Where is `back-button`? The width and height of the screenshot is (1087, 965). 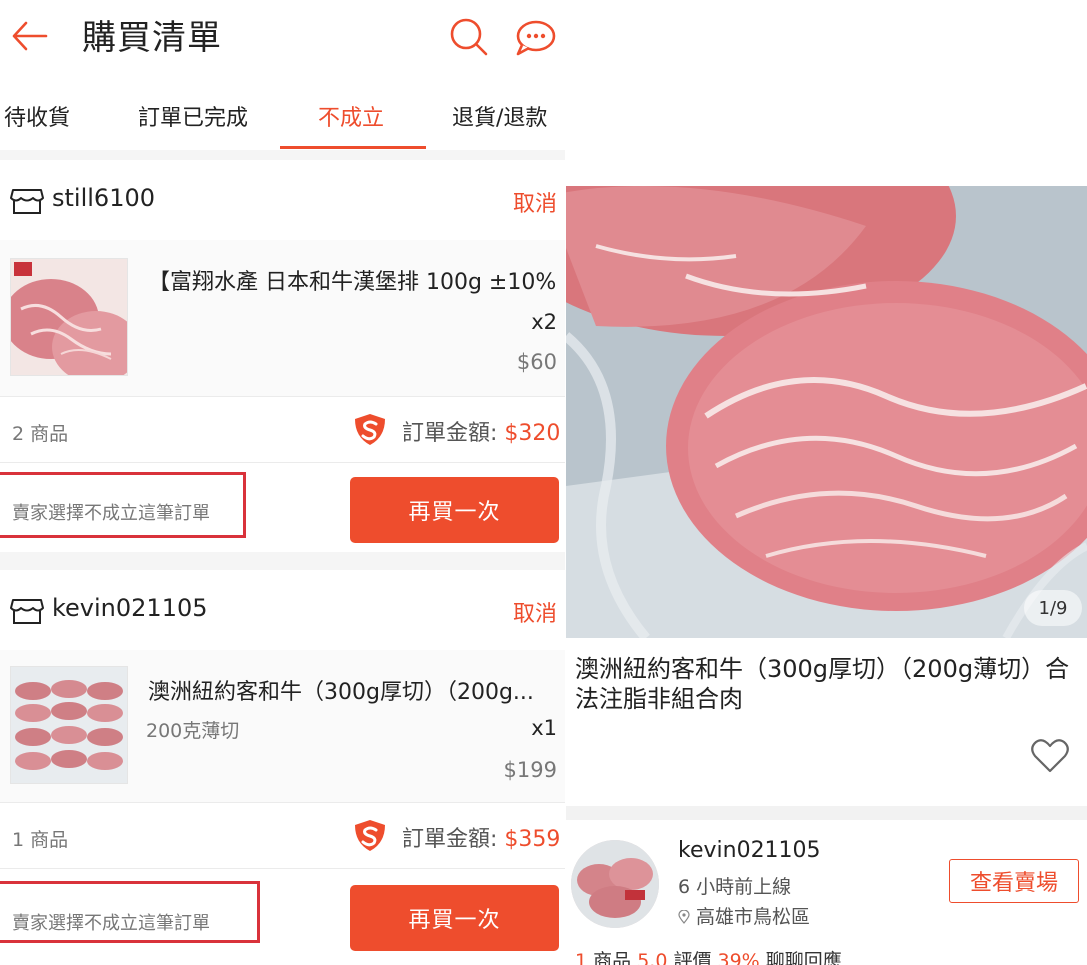
back-button is located at coordinates (30, 36).